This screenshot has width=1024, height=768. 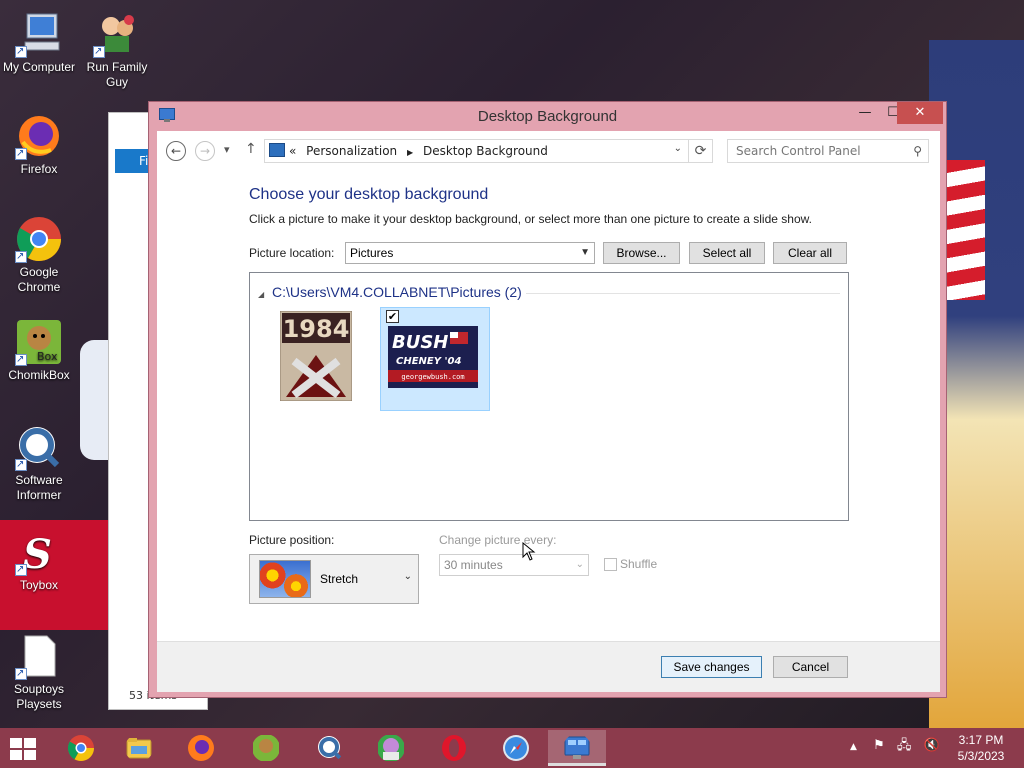 I want to click on safari-icon, so click(x=516, y=748).